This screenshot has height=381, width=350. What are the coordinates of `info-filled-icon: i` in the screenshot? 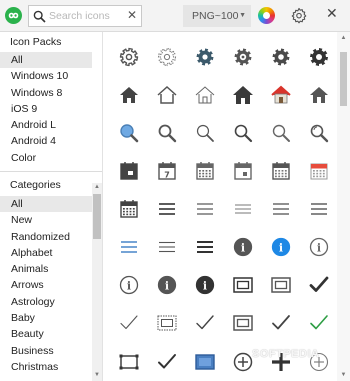 It's located at (166, 284).